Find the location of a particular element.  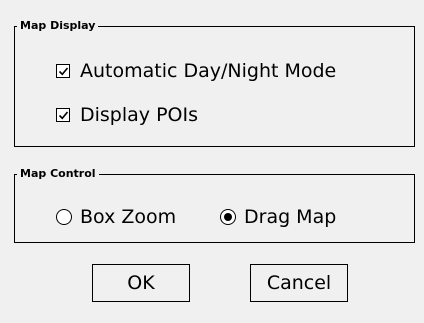

day-night-mode-label: Automatic Day/Night Mode is located at coordinates (208, 71).